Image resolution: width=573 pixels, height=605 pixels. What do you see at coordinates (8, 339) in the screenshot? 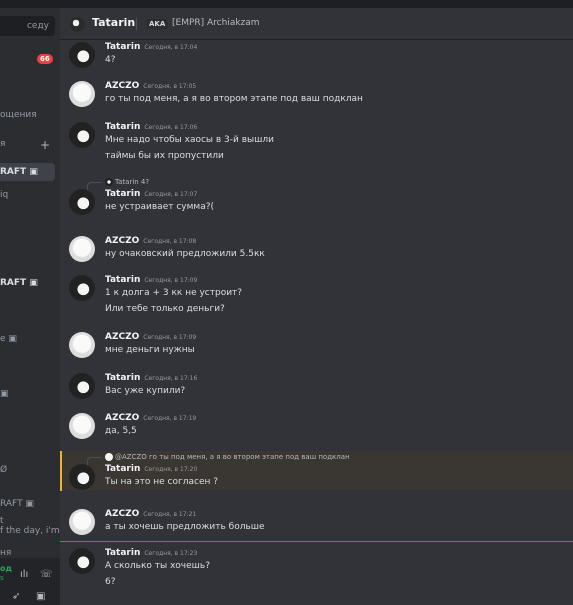
I see `sidebar-item: e ▣` at bounding box center [8, 339].